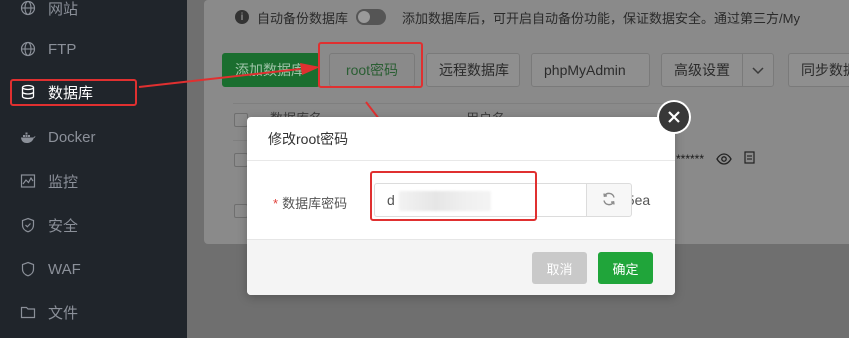  I want to click on select-all-checkbox, so click(241, 120).